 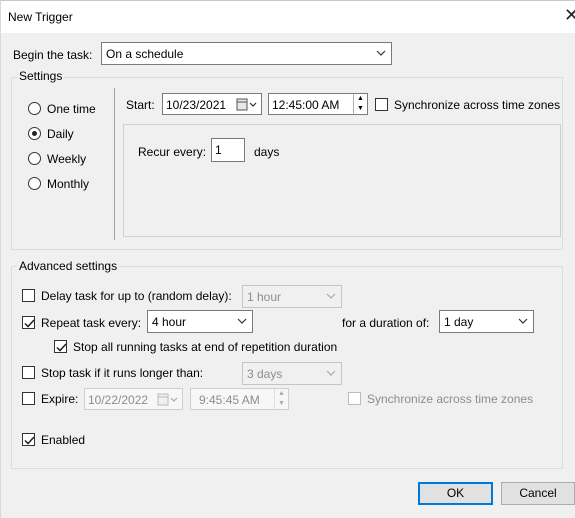 I want to click on start-date-value: 10/23/2021, so click(x=196, y=105).